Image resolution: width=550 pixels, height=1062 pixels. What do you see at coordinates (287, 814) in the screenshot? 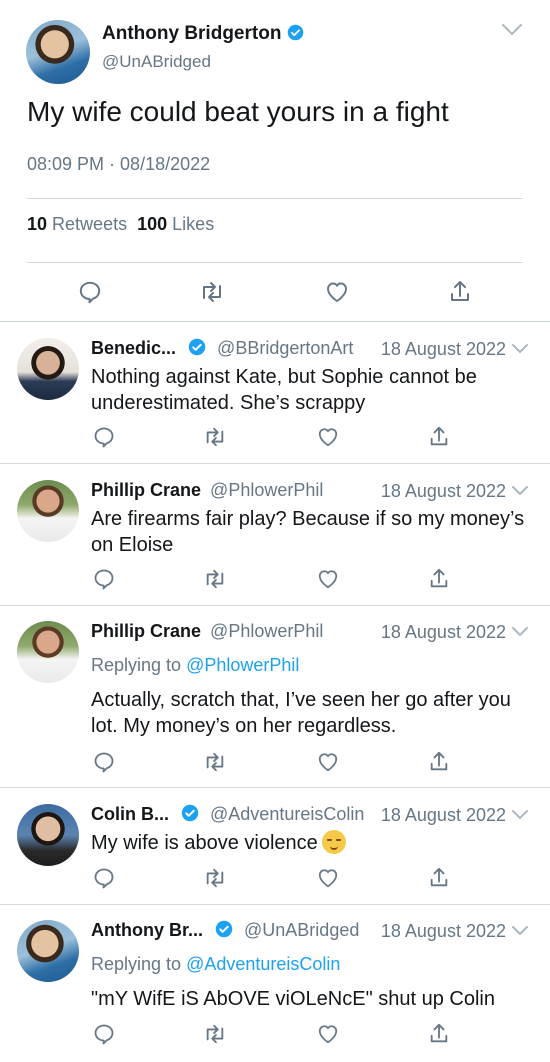
I see `reply-author-handle: @AdventureisColin` at bounding box center [287, 814].